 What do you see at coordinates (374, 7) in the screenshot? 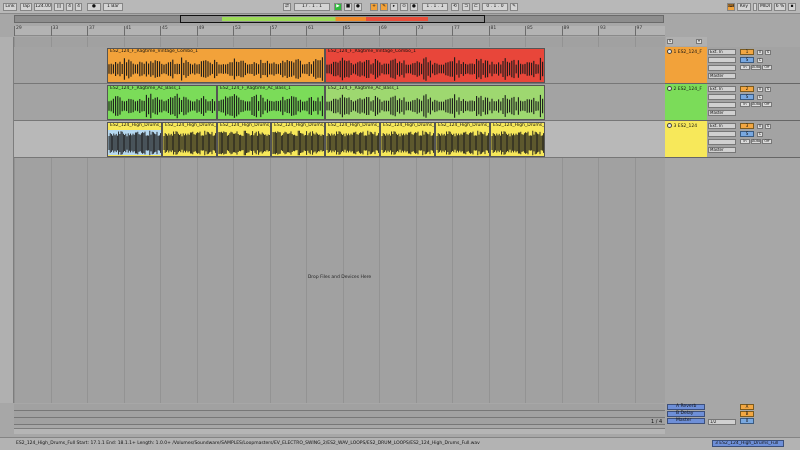
I see `overdub-icon: +` at bounding box center [374, 7].